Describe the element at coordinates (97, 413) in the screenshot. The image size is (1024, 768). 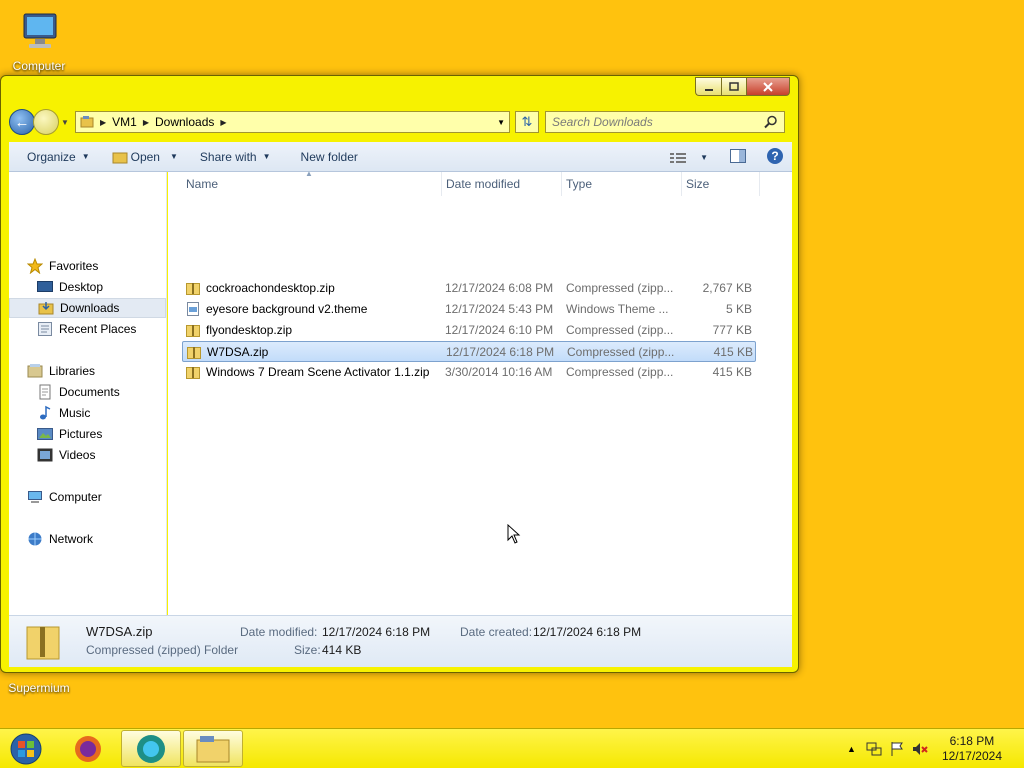
I see `nav-music: Music` at that location.